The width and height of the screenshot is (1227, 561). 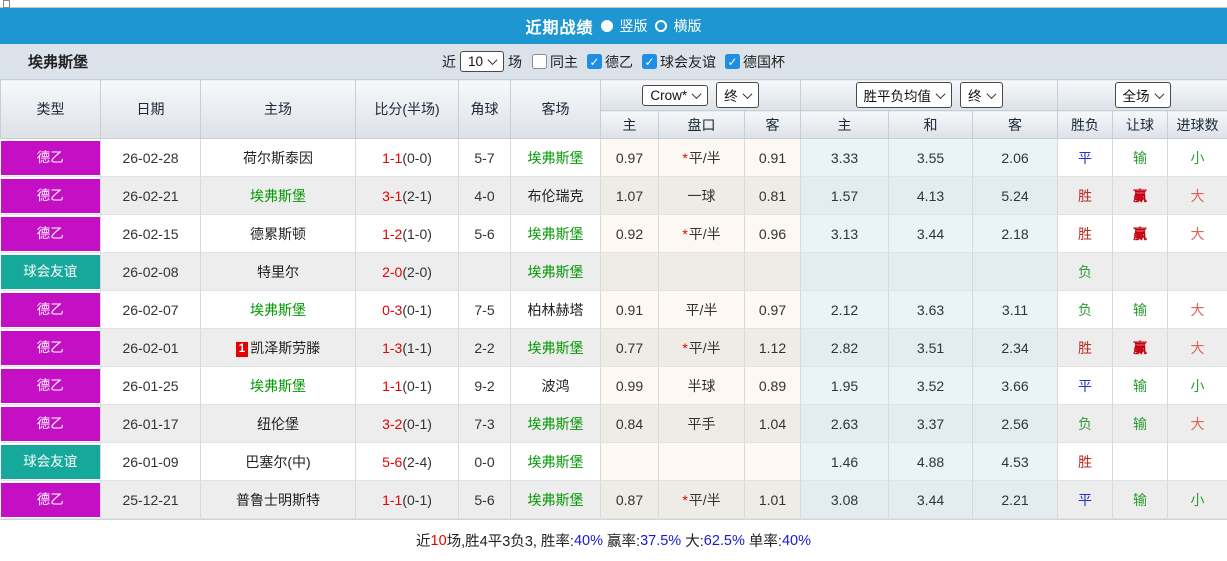 I want to click on summary-segment: 大:, so click(x=692, y=540).